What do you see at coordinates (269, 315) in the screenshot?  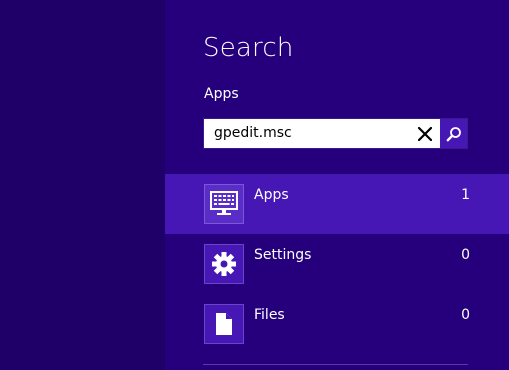 I see `search-category-label: Files` at bounding box center [269, 315].